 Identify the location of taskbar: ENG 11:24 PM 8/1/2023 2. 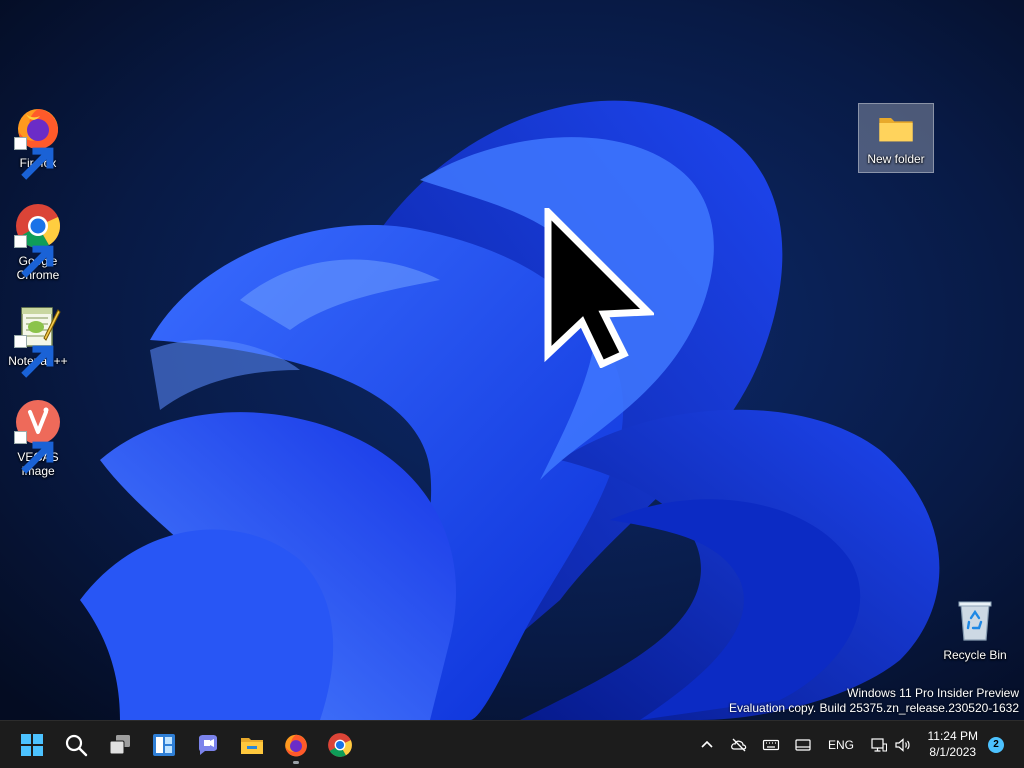
(512, 744).